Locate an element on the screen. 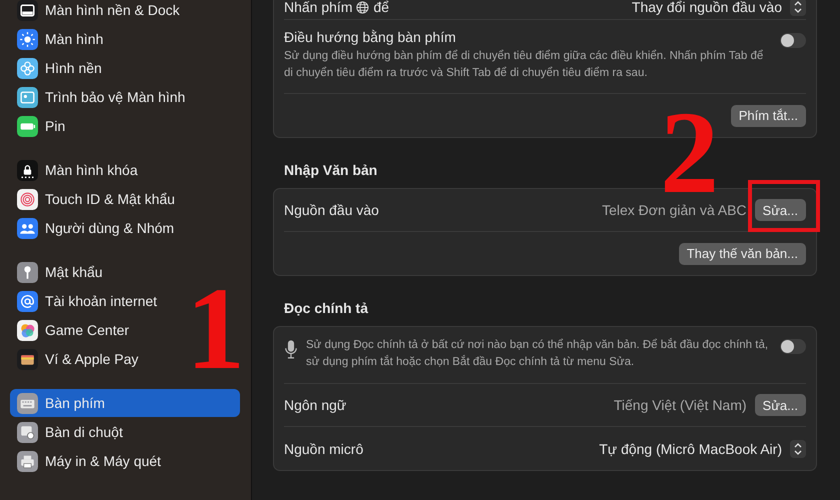 This screenshot has width=840, height=500. setting-value: Tiếng Việt (Việt Nam) is located at coordinates (680, 405).